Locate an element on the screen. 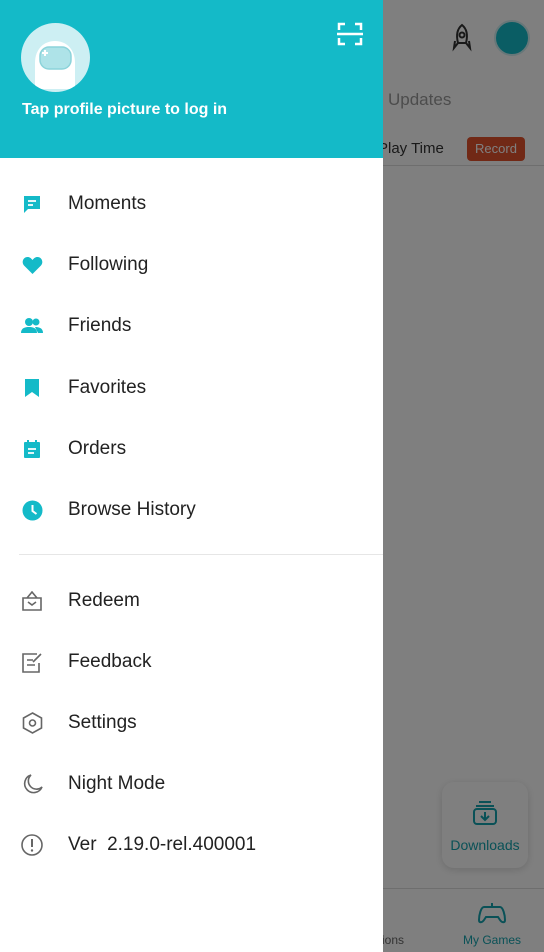 This screenshot has height=952, width=544. login-prompt: Tap profile picture to log in is located at coordinates (124, 110).